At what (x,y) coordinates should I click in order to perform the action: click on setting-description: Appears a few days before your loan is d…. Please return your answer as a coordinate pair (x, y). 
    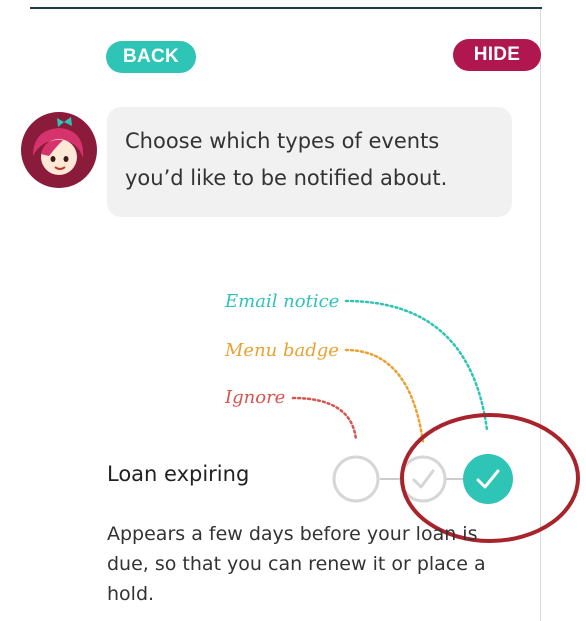
    Looking at the image, I should click on (296, 564).